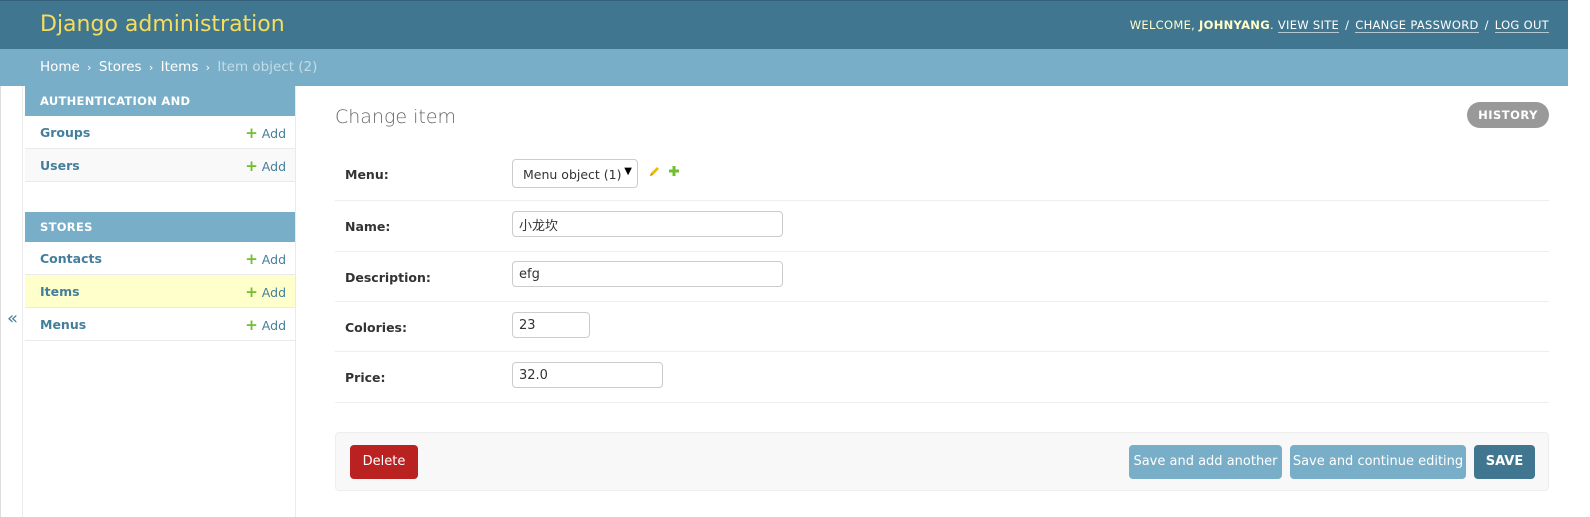  I want to click on history-button: HISTORY, so click(1508, 115).